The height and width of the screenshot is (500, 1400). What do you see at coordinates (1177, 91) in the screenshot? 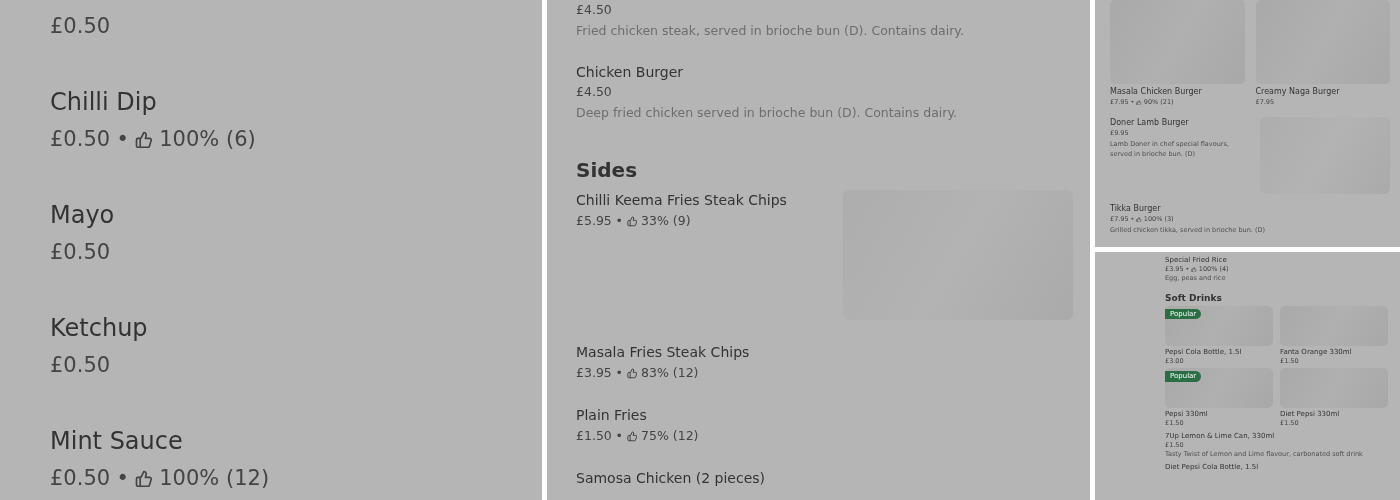
I see `item-name: Masala Chicken Burger` at bounding box center [1177, 91].